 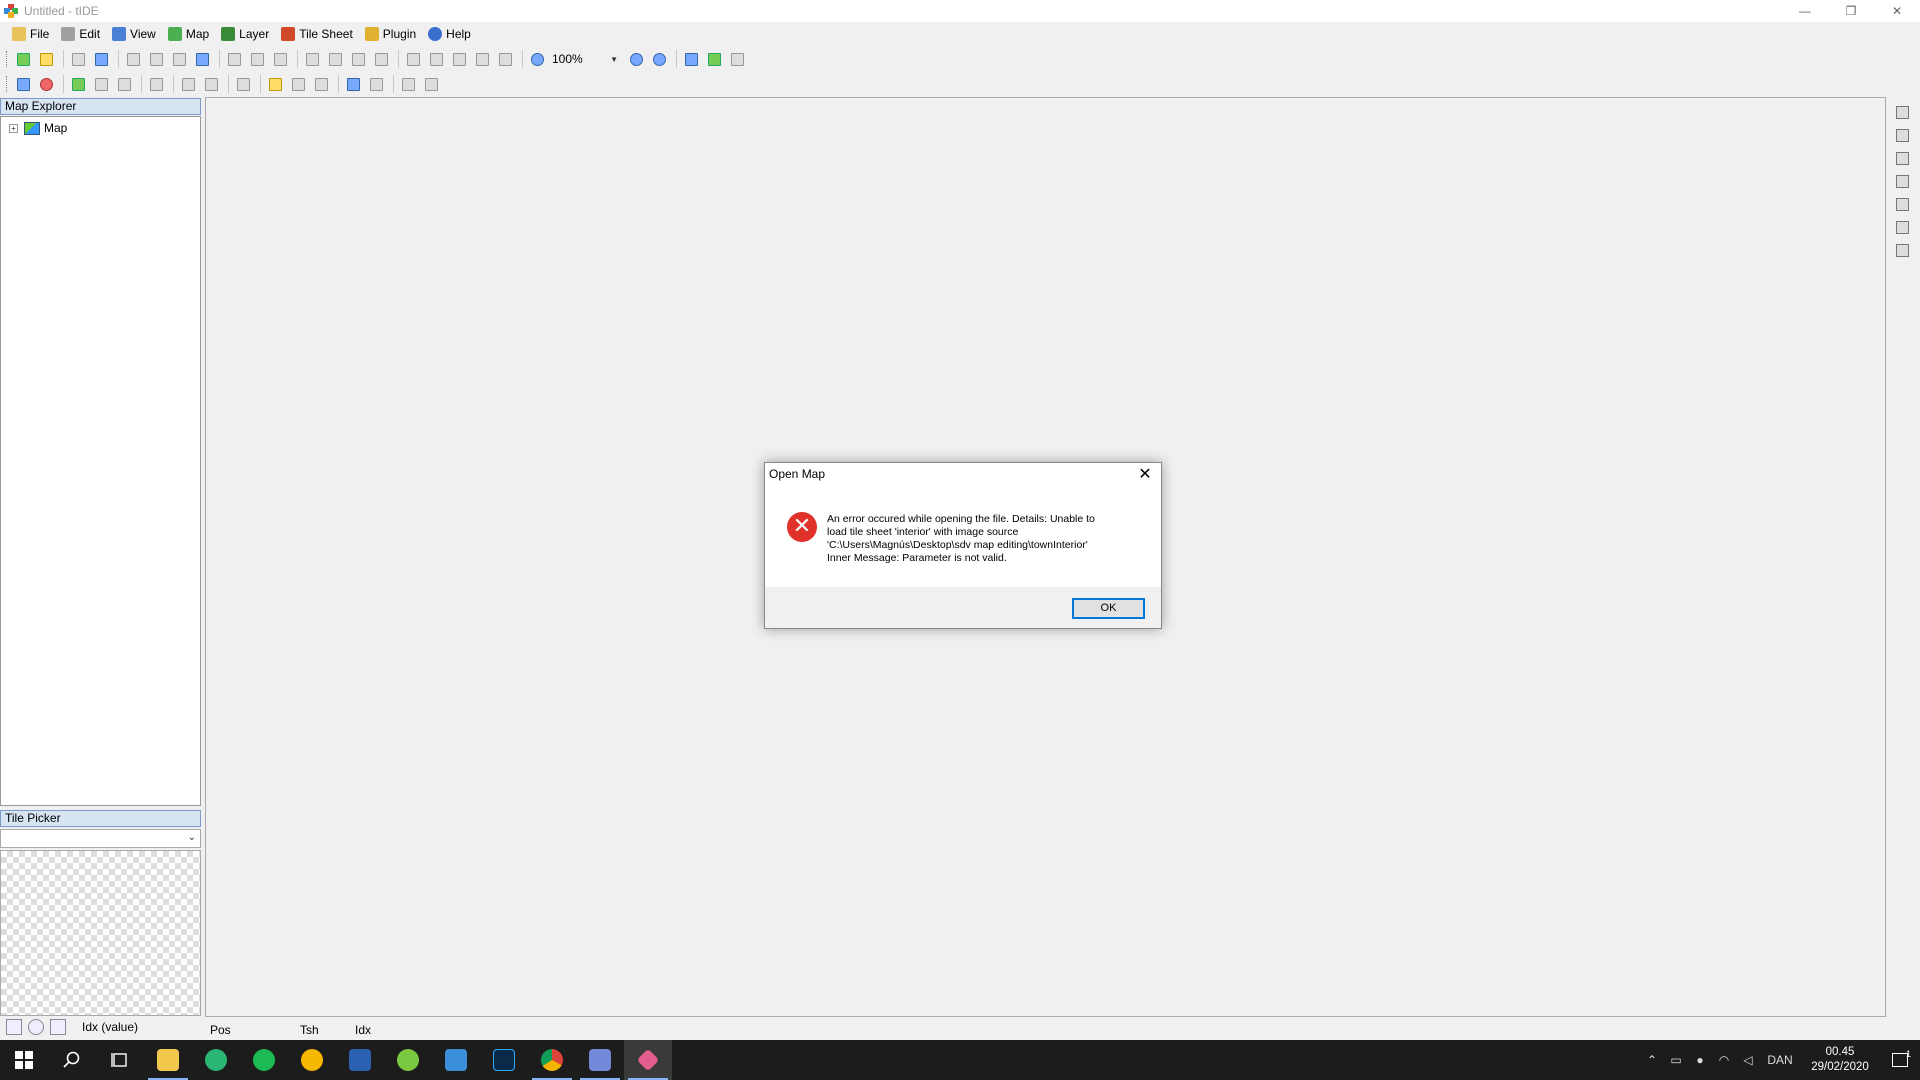 I want to click on plugin-action-2-button, so click(x=431, y=84).